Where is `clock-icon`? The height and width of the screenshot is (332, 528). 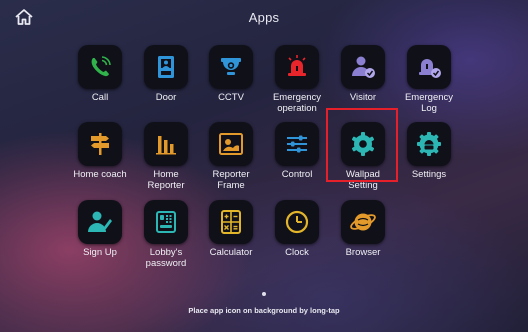
clock-icon is located at coordinates (297, 222).